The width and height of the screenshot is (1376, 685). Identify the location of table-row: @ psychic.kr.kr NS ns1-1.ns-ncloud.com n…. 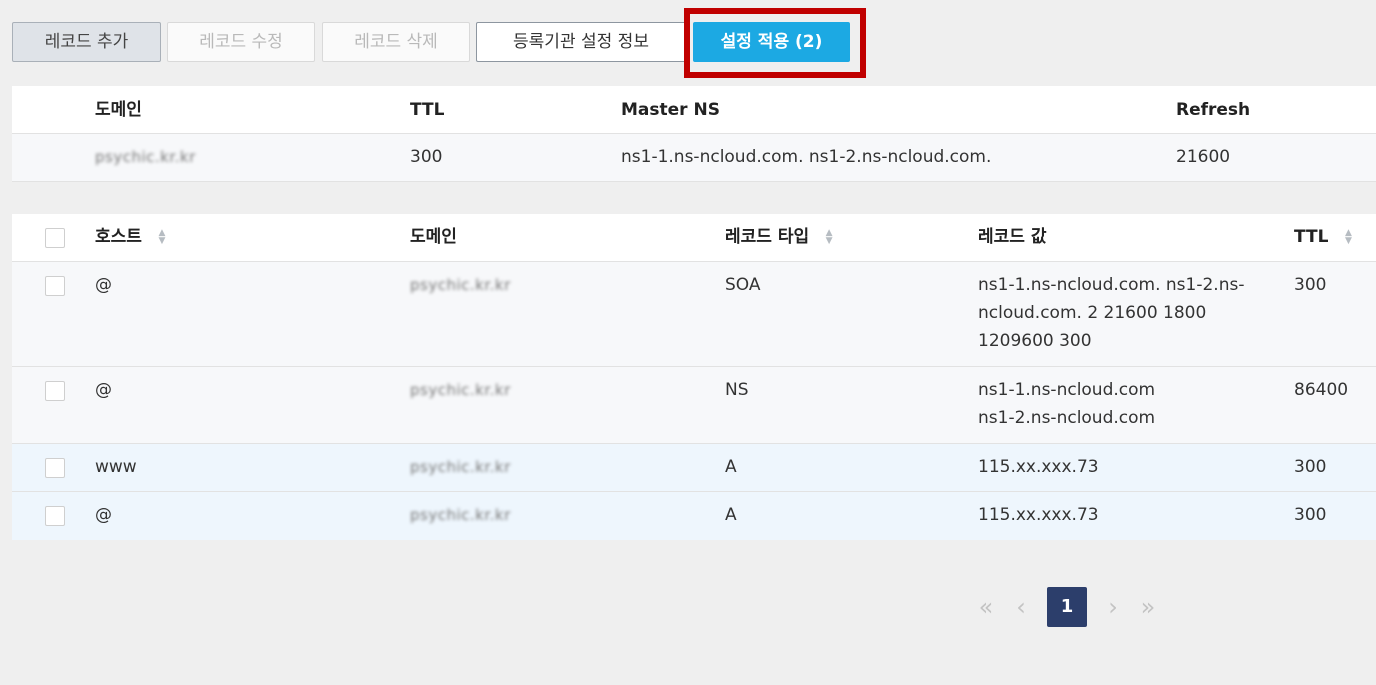
(694, 405).